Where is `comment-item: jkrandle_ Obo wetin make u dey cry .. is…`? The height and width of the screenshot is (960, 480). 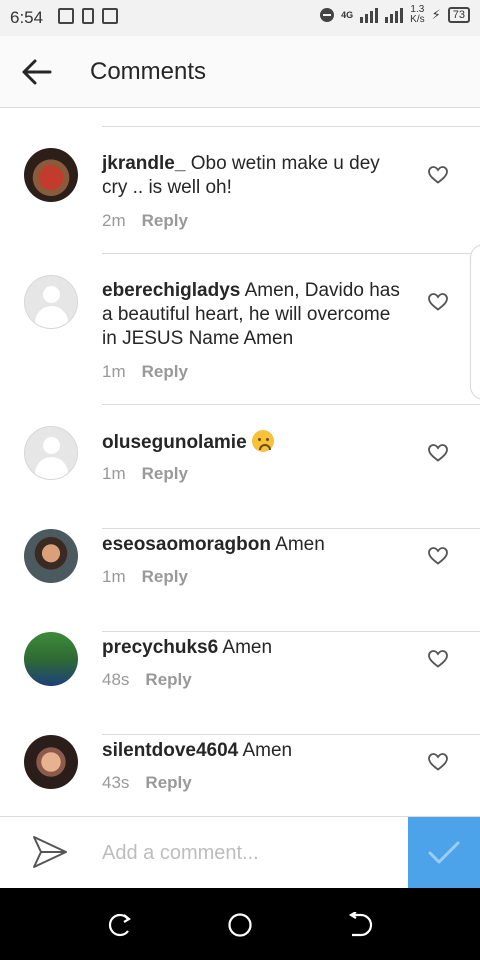
comment-item: jkrandle_ Obo wetin make u dey cry .. is… is located at coordinates (240, 201).